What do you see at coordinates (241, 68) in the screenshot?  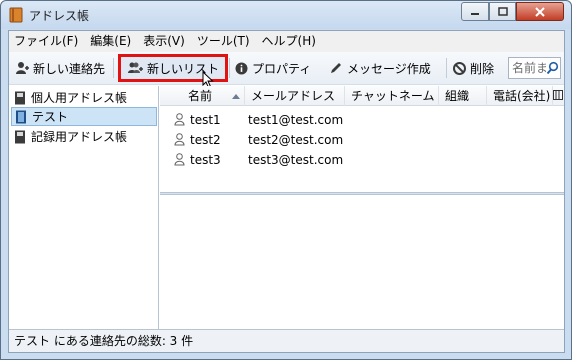 I see `info-icon` at bounding box center [241, 68].